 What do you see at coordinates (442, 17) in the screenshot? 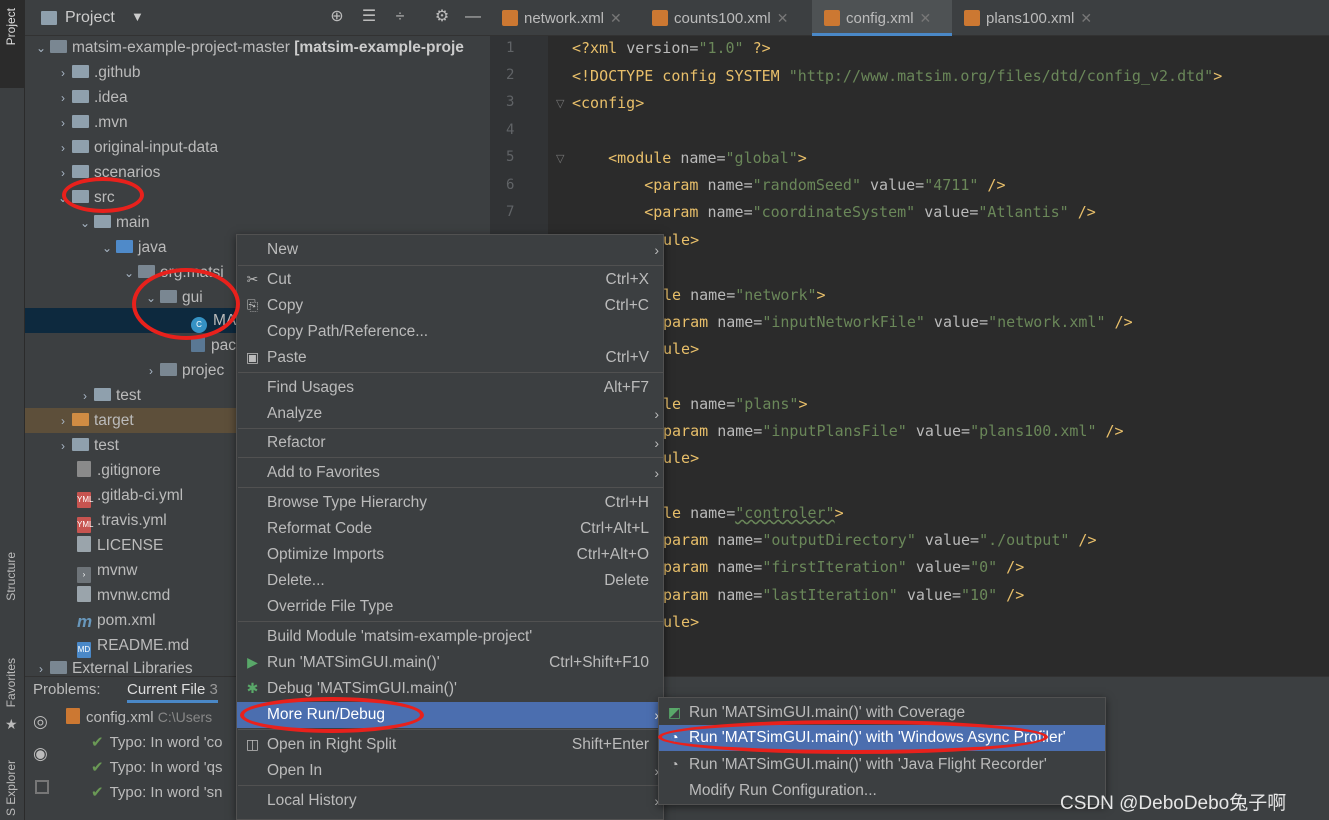
I see `gear-icon: ⚙` at bounding box center [442, 17].